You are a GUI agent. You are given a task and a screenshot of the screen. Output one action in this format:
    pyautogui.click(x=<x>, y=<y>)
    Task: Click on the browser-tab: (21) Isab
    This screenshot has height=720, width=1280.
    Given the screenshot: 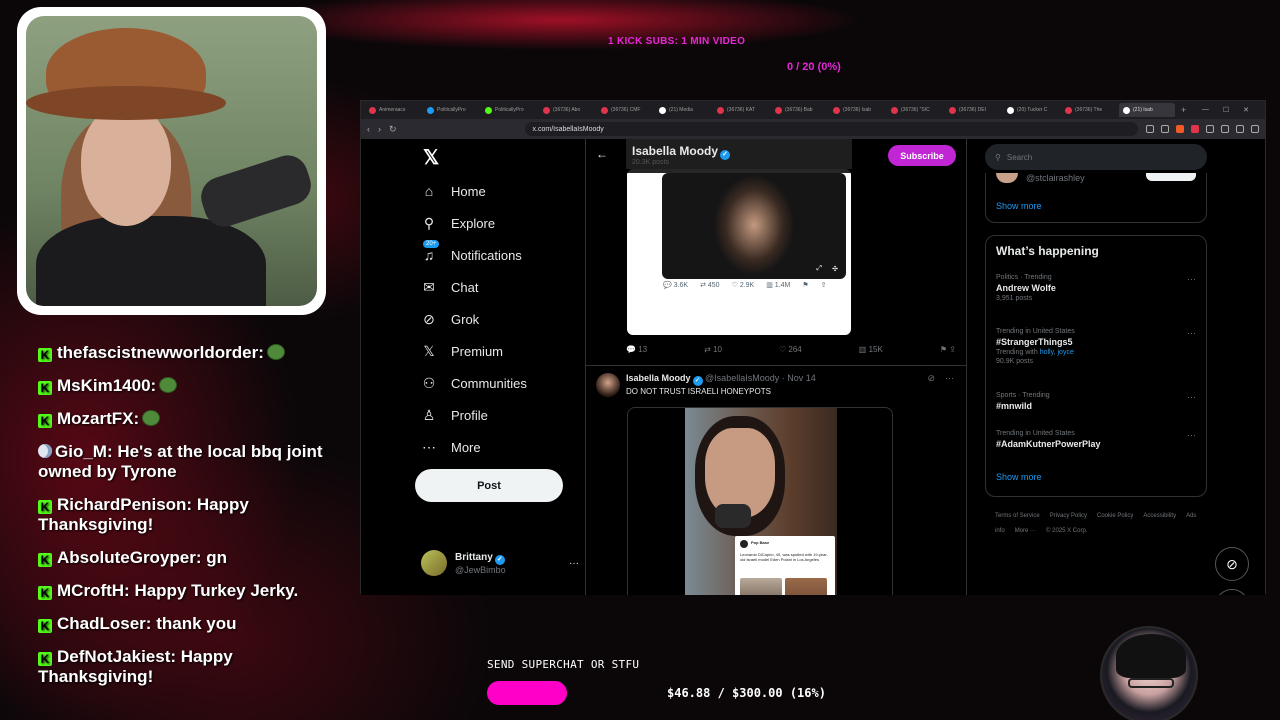 What is the action you would take?
    pyautogui.click(x=1147, y=110)
    